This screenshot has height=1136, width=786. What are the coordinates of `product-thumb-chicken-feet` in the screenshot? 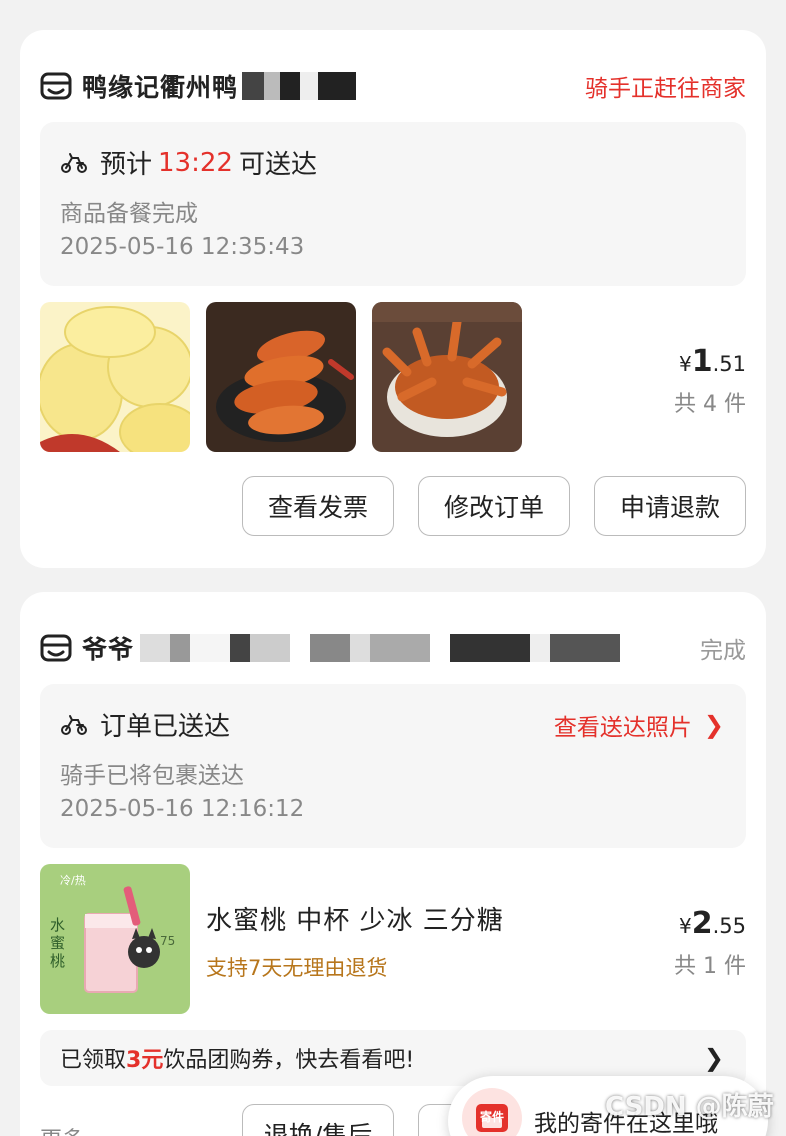 It's located at (447, 377).